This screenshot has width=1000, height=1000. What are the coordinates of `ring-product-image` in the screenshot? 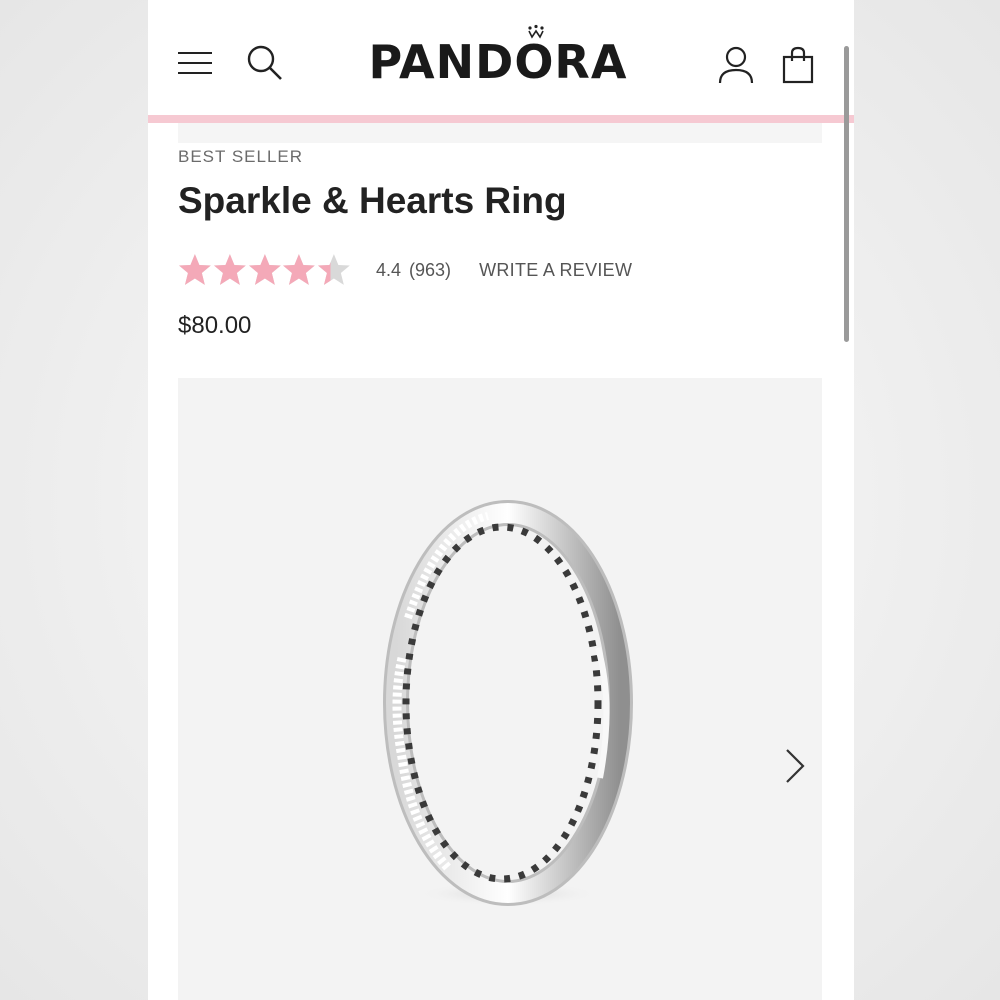 It's located at (508, 703).